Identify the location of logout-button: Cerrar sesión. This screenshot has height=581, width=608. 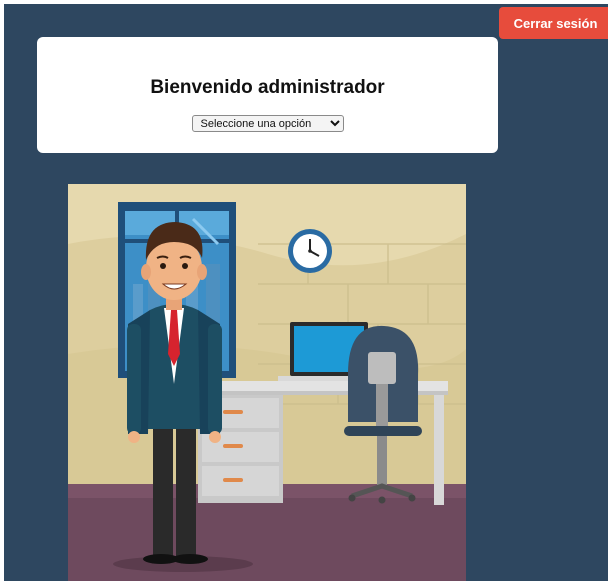
(553, 23).